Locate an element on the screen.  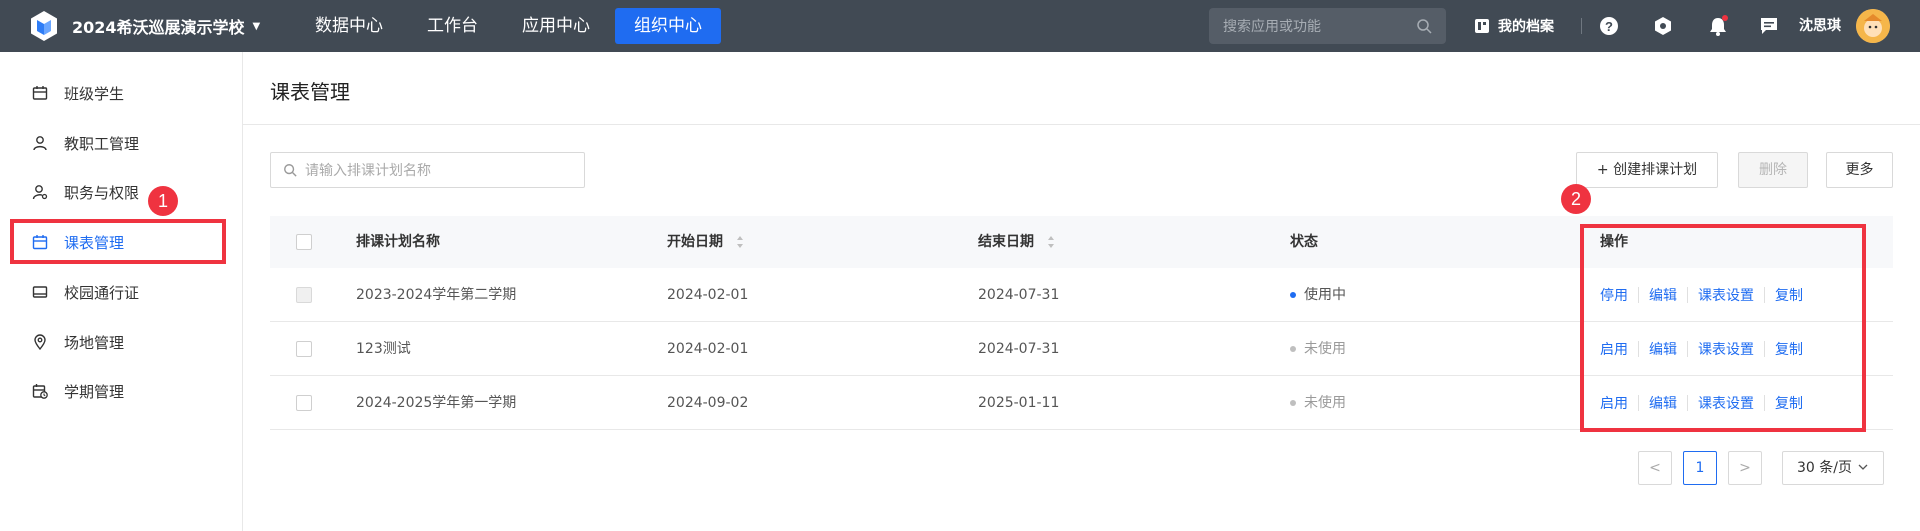
column-header-start-date: 开始日期 is located at coordinates (705, 242).